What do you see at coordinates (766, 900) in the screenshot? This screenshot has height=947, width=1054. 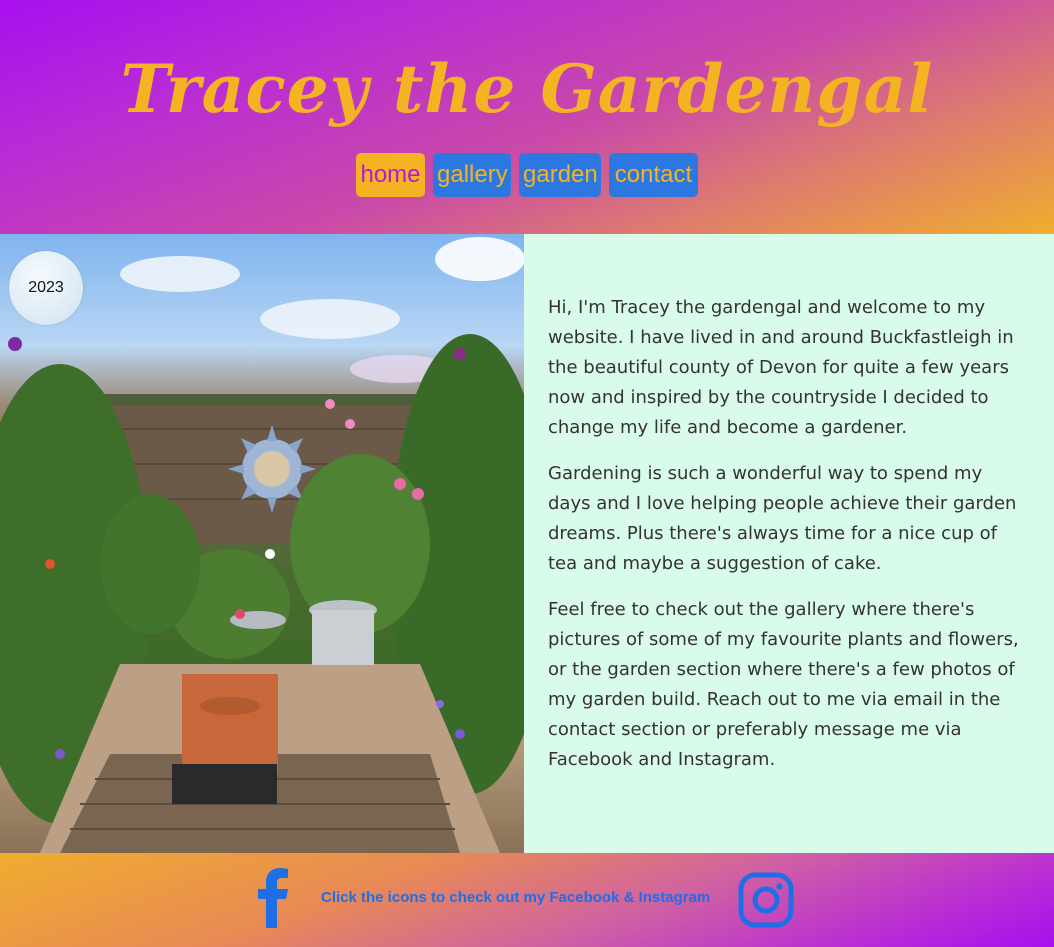 I see `instagram-icon` at bounding box center [766, 900].